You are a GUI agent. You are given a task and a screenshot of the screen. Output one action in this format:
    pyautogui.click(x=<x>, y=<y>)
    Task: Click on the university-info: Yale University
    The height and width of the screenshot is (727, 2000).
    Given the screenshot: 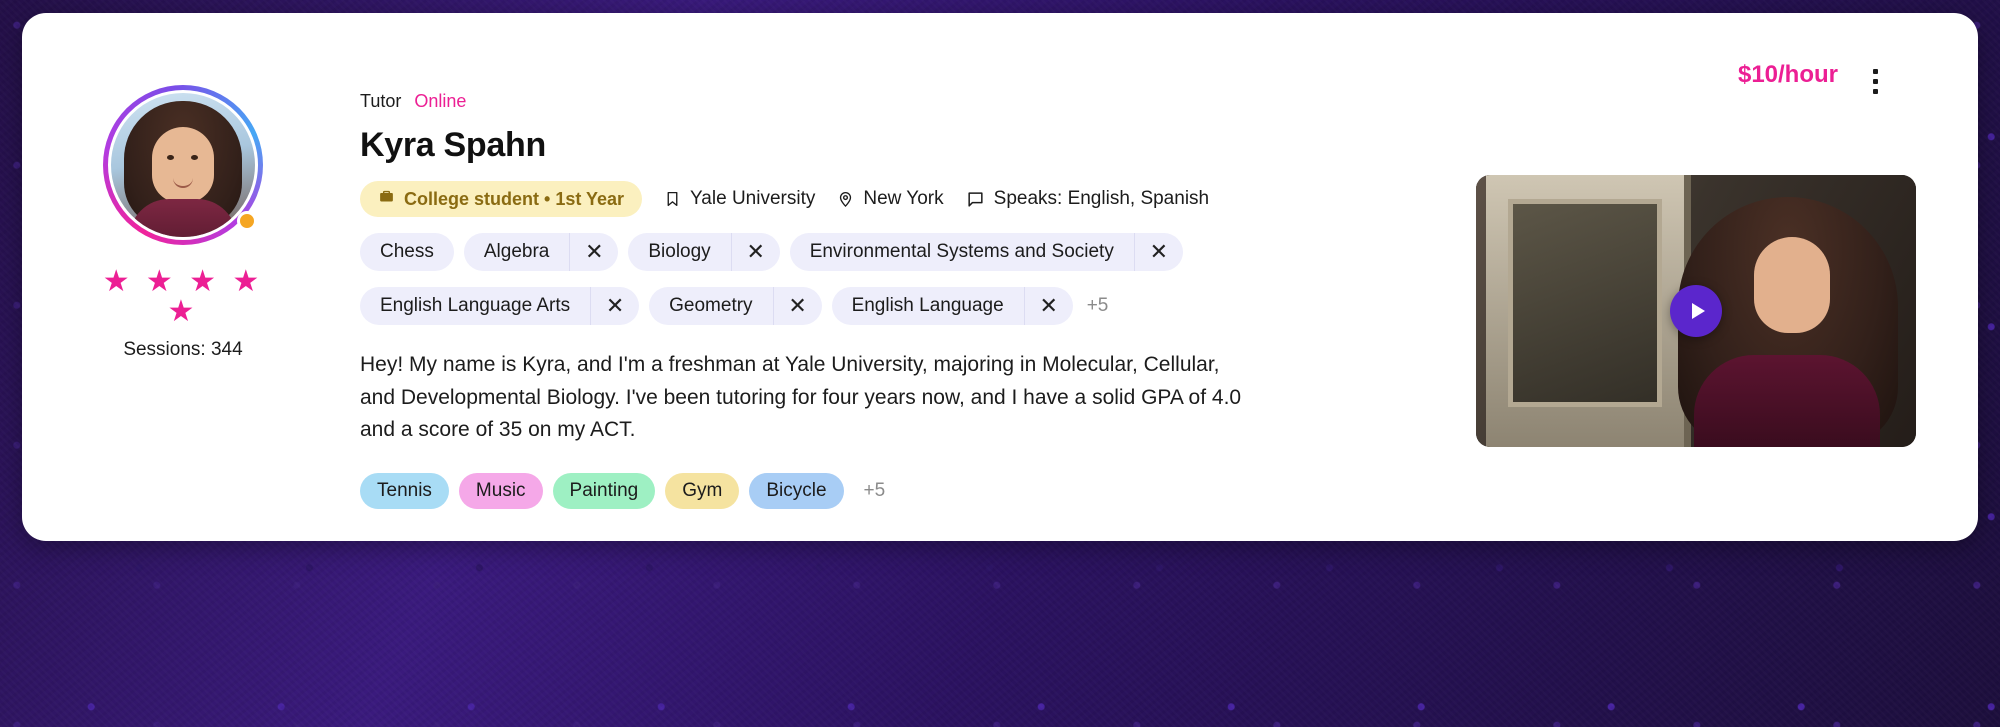 What is the action you would take?
    pyautogui.click(x=739, y=199)
    